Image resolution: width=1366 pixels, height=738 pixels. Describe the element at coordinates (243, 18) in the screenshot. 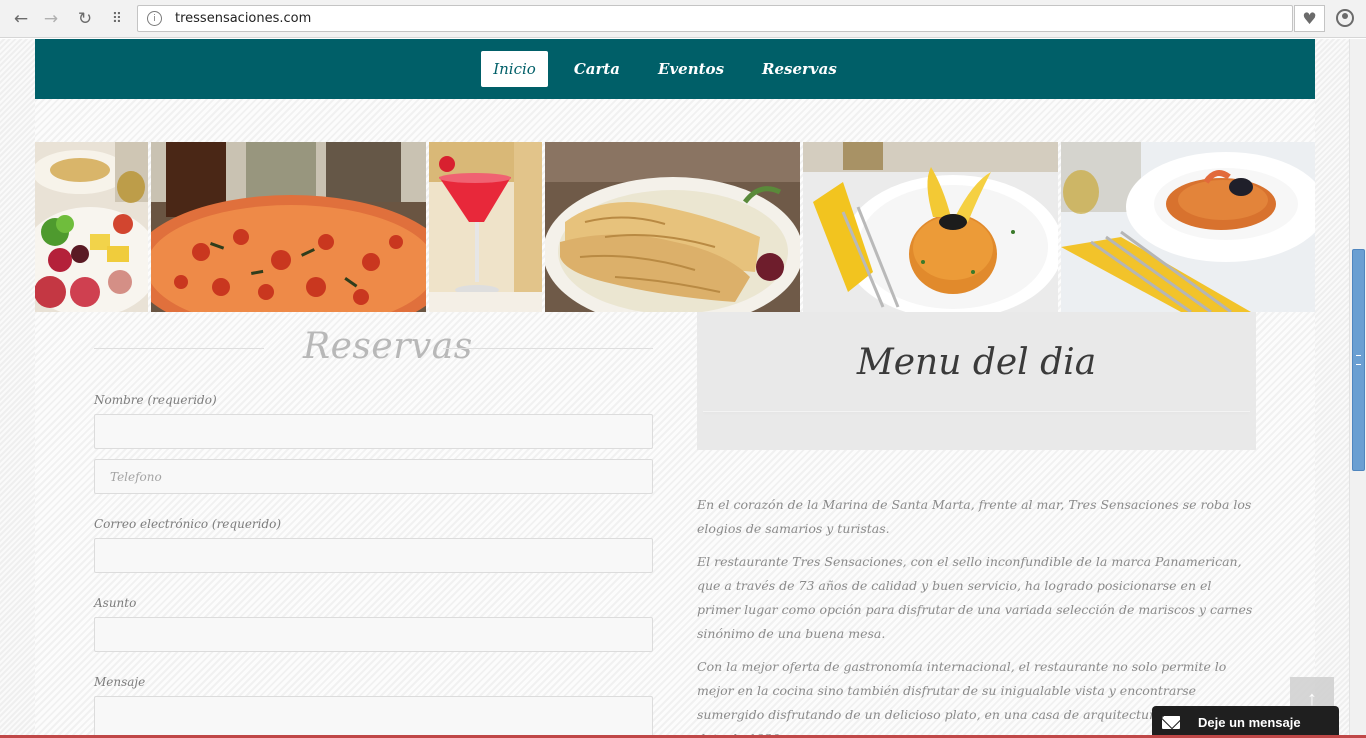

I see `address-url: tressensaciones.com` at that location.